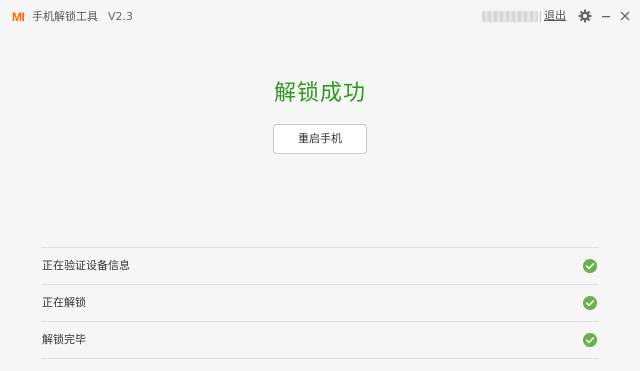  I want to click on account-name-blurred, so click(510, 16).